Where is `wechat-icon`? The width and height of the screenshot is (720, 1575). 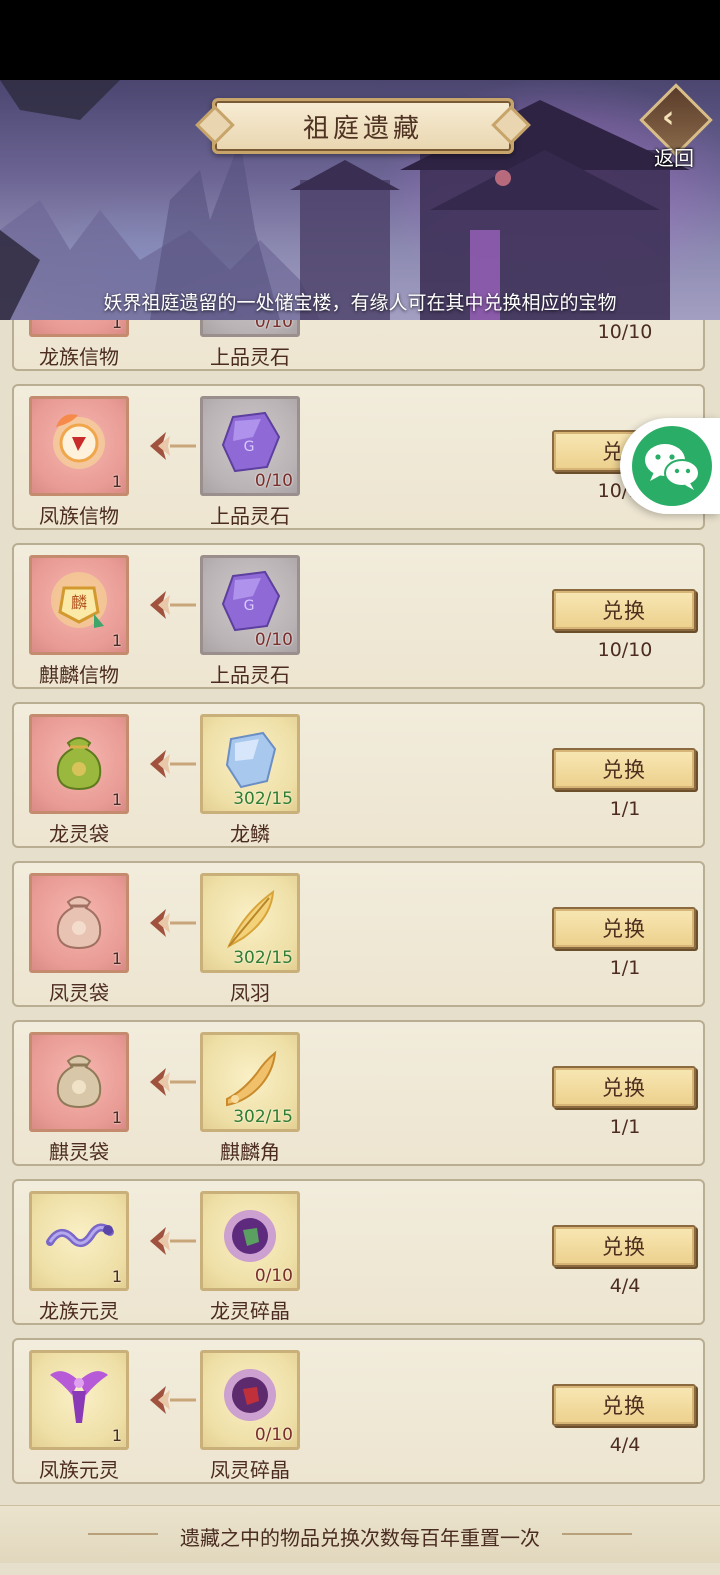
wechat-icon is located at coordinates (672, 466).